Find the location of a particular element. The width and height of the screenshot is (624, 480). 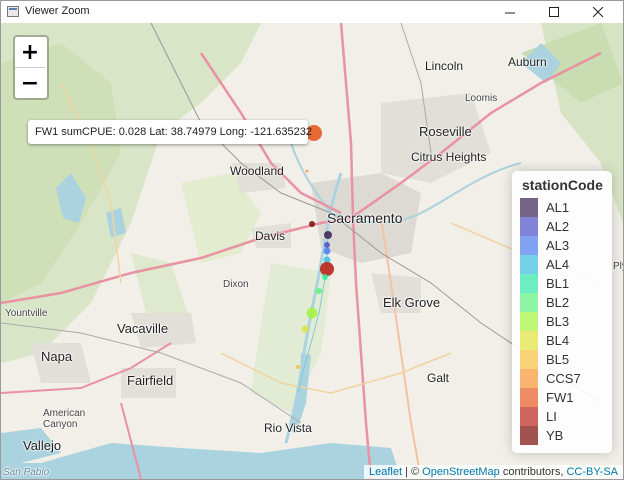

place-label: Roseville is located at coordinates (445, 131).